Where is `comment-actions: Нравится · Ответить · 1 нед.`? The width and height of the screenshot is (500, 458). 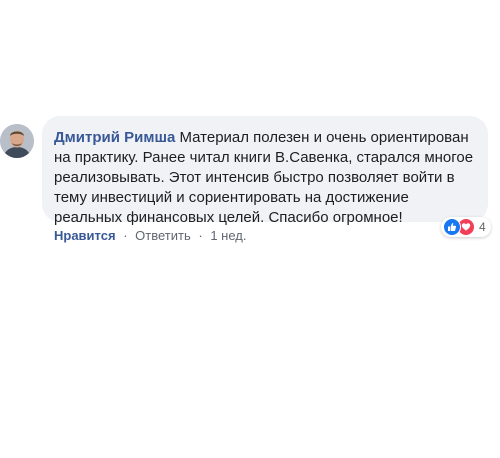
comment-actions: Нравится · Ответить · 1 нед. is located at coordinates (150, 236).